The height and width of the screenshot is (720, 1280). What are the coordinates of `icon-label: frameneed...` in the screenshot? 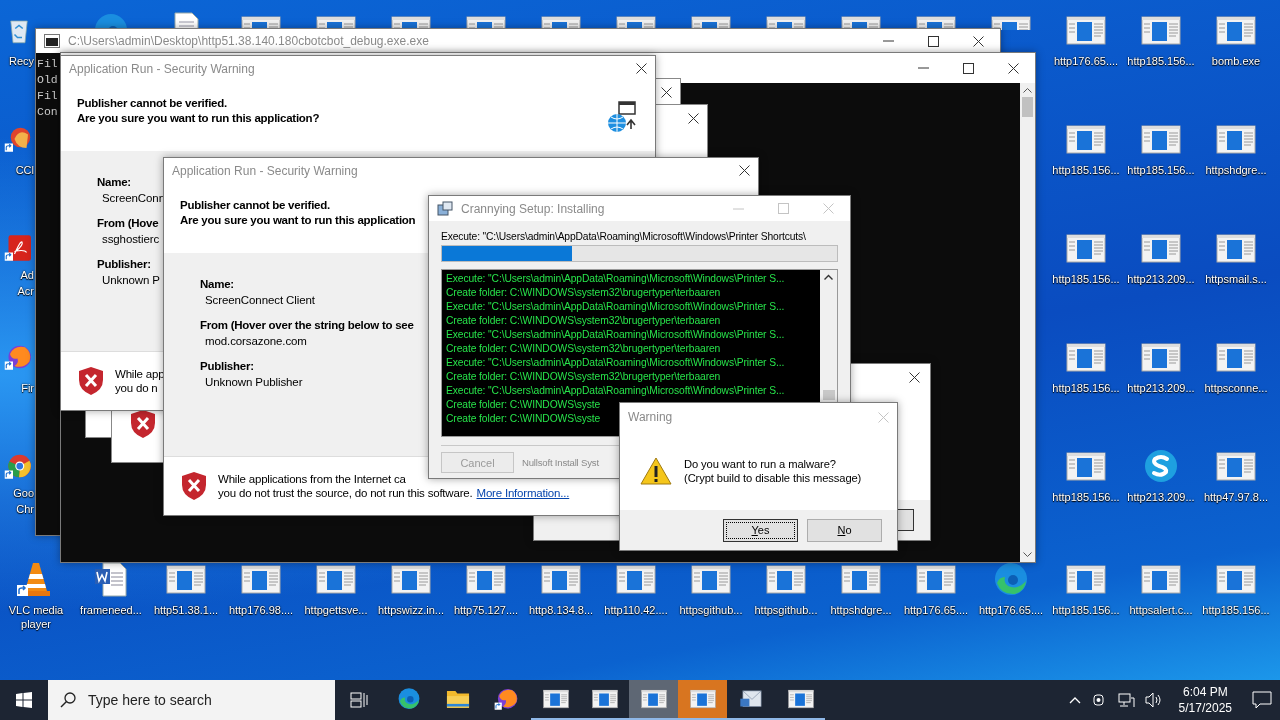 It's located at (111, 610).